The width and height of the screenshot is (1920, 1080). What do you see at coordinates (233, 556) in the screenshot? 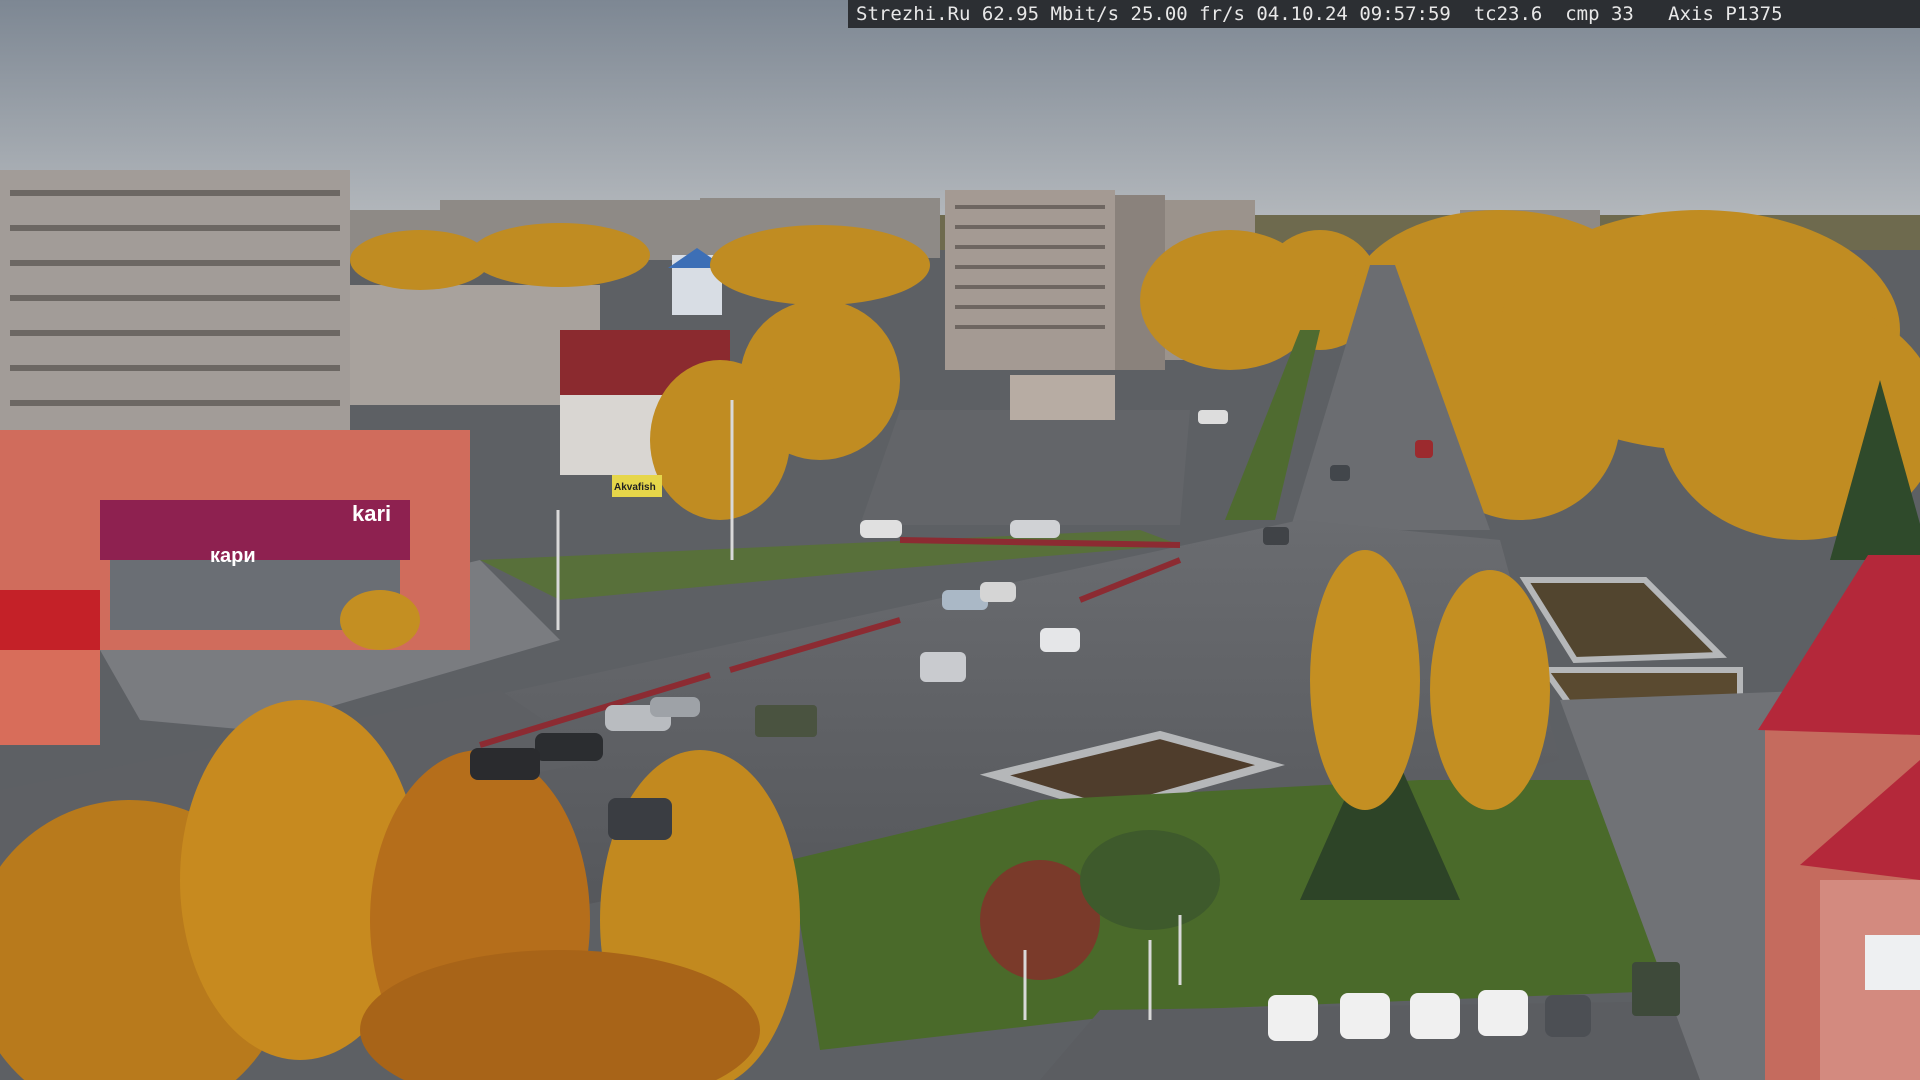
I see `store-banner-text: кари` at bounding box center [233, 556].